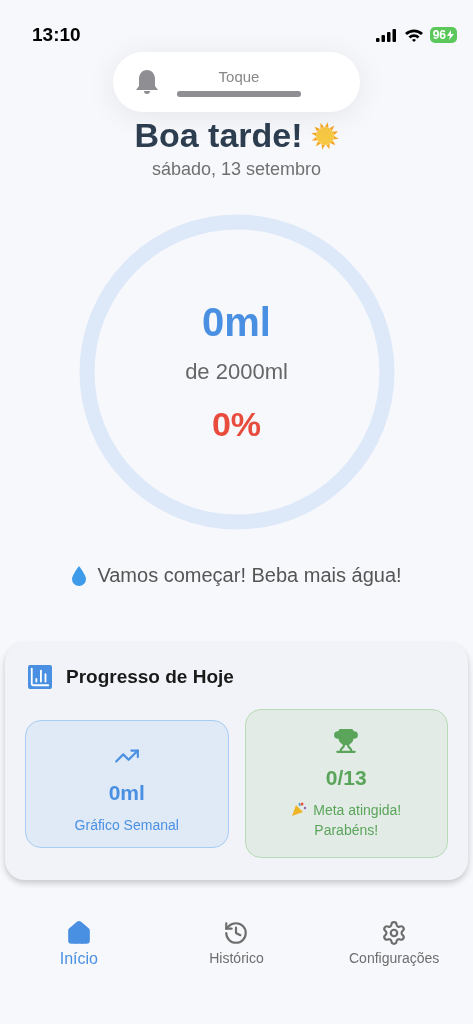  What do you see at coordinates (443, 35) in the screenshot?
I see `battery-indicator: 96` at bounding box center [443, 35].